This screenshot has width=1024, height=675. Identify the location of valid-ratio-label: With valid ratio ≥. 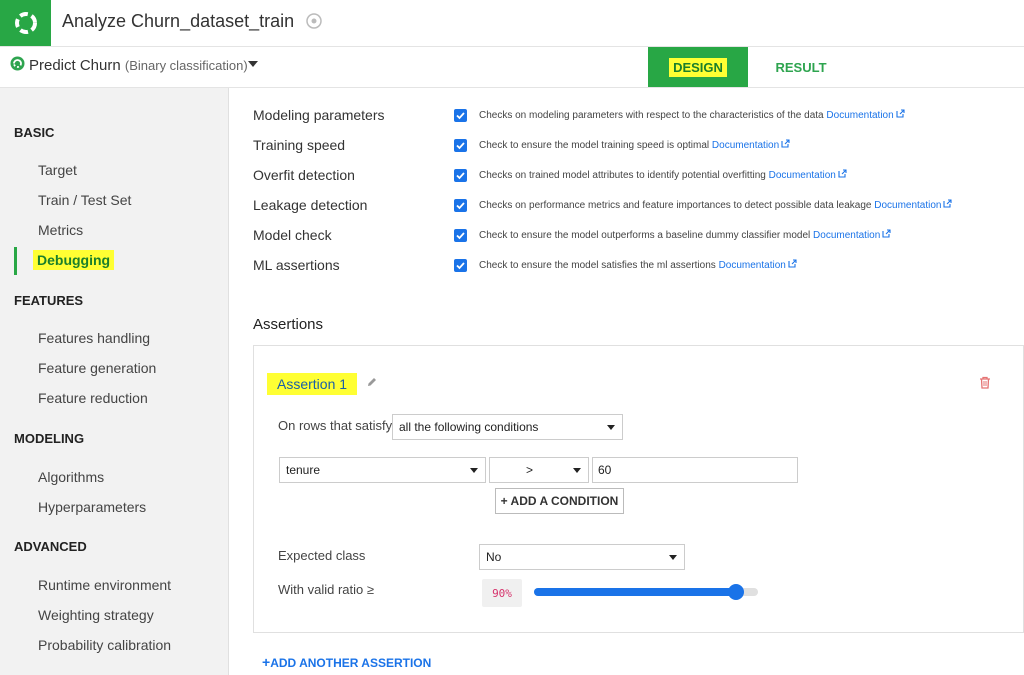
(326, 589).